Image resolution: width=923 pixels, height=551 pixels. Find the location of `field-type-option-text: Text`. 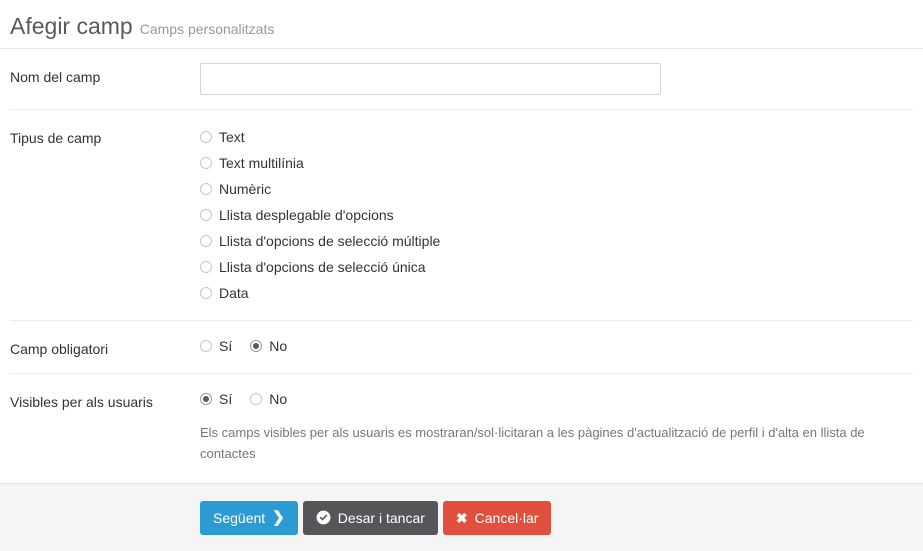

field-type-option-text: Text is located at coordinates (556, 137).